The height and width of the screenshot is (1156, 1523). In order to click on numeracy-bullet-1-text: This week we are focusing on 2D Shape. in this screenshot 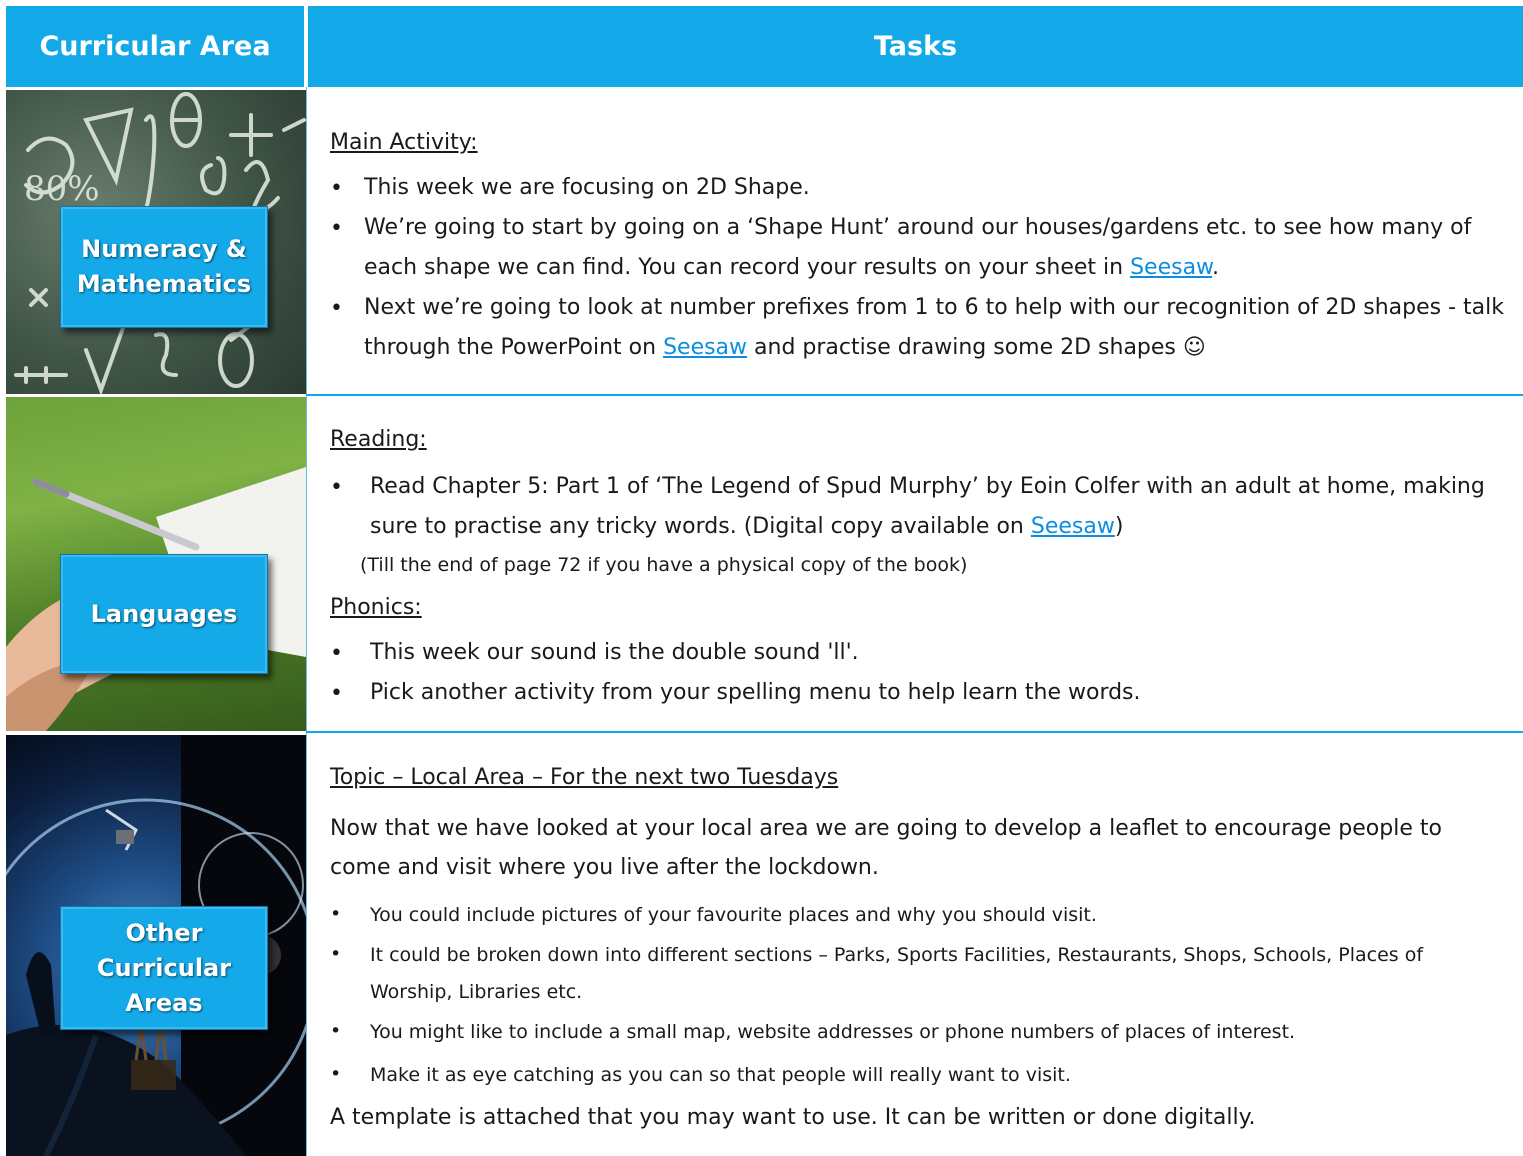, I will do `click(587, 187)`.